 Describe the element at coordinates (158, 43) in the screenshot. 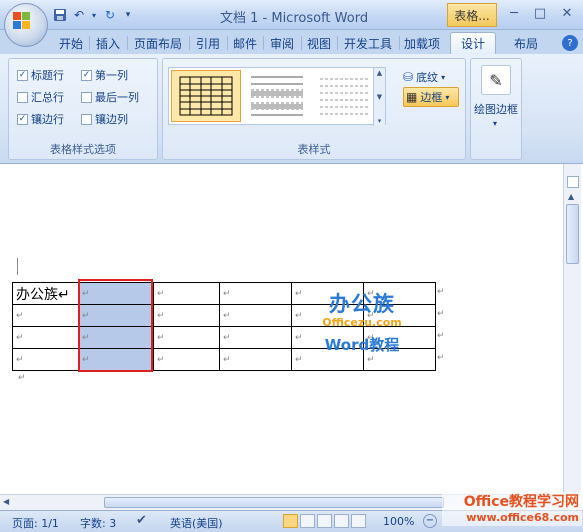

I see `tab-page-layout: 页面布局` at that location.